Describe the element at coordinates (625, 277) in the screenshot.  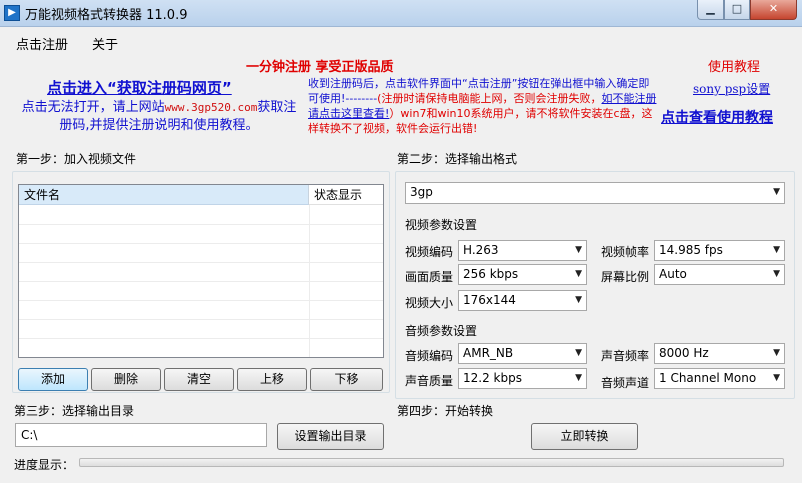
I see `aspect-label: 屏幕比例` at that location.